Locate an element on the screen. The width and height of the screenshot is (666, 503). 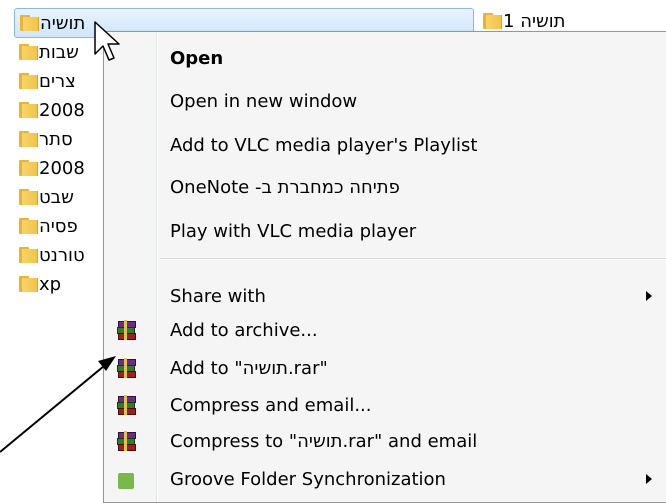
menu-item-label: Add to VLC media player's Playlist is located at coordinates (324, 145).